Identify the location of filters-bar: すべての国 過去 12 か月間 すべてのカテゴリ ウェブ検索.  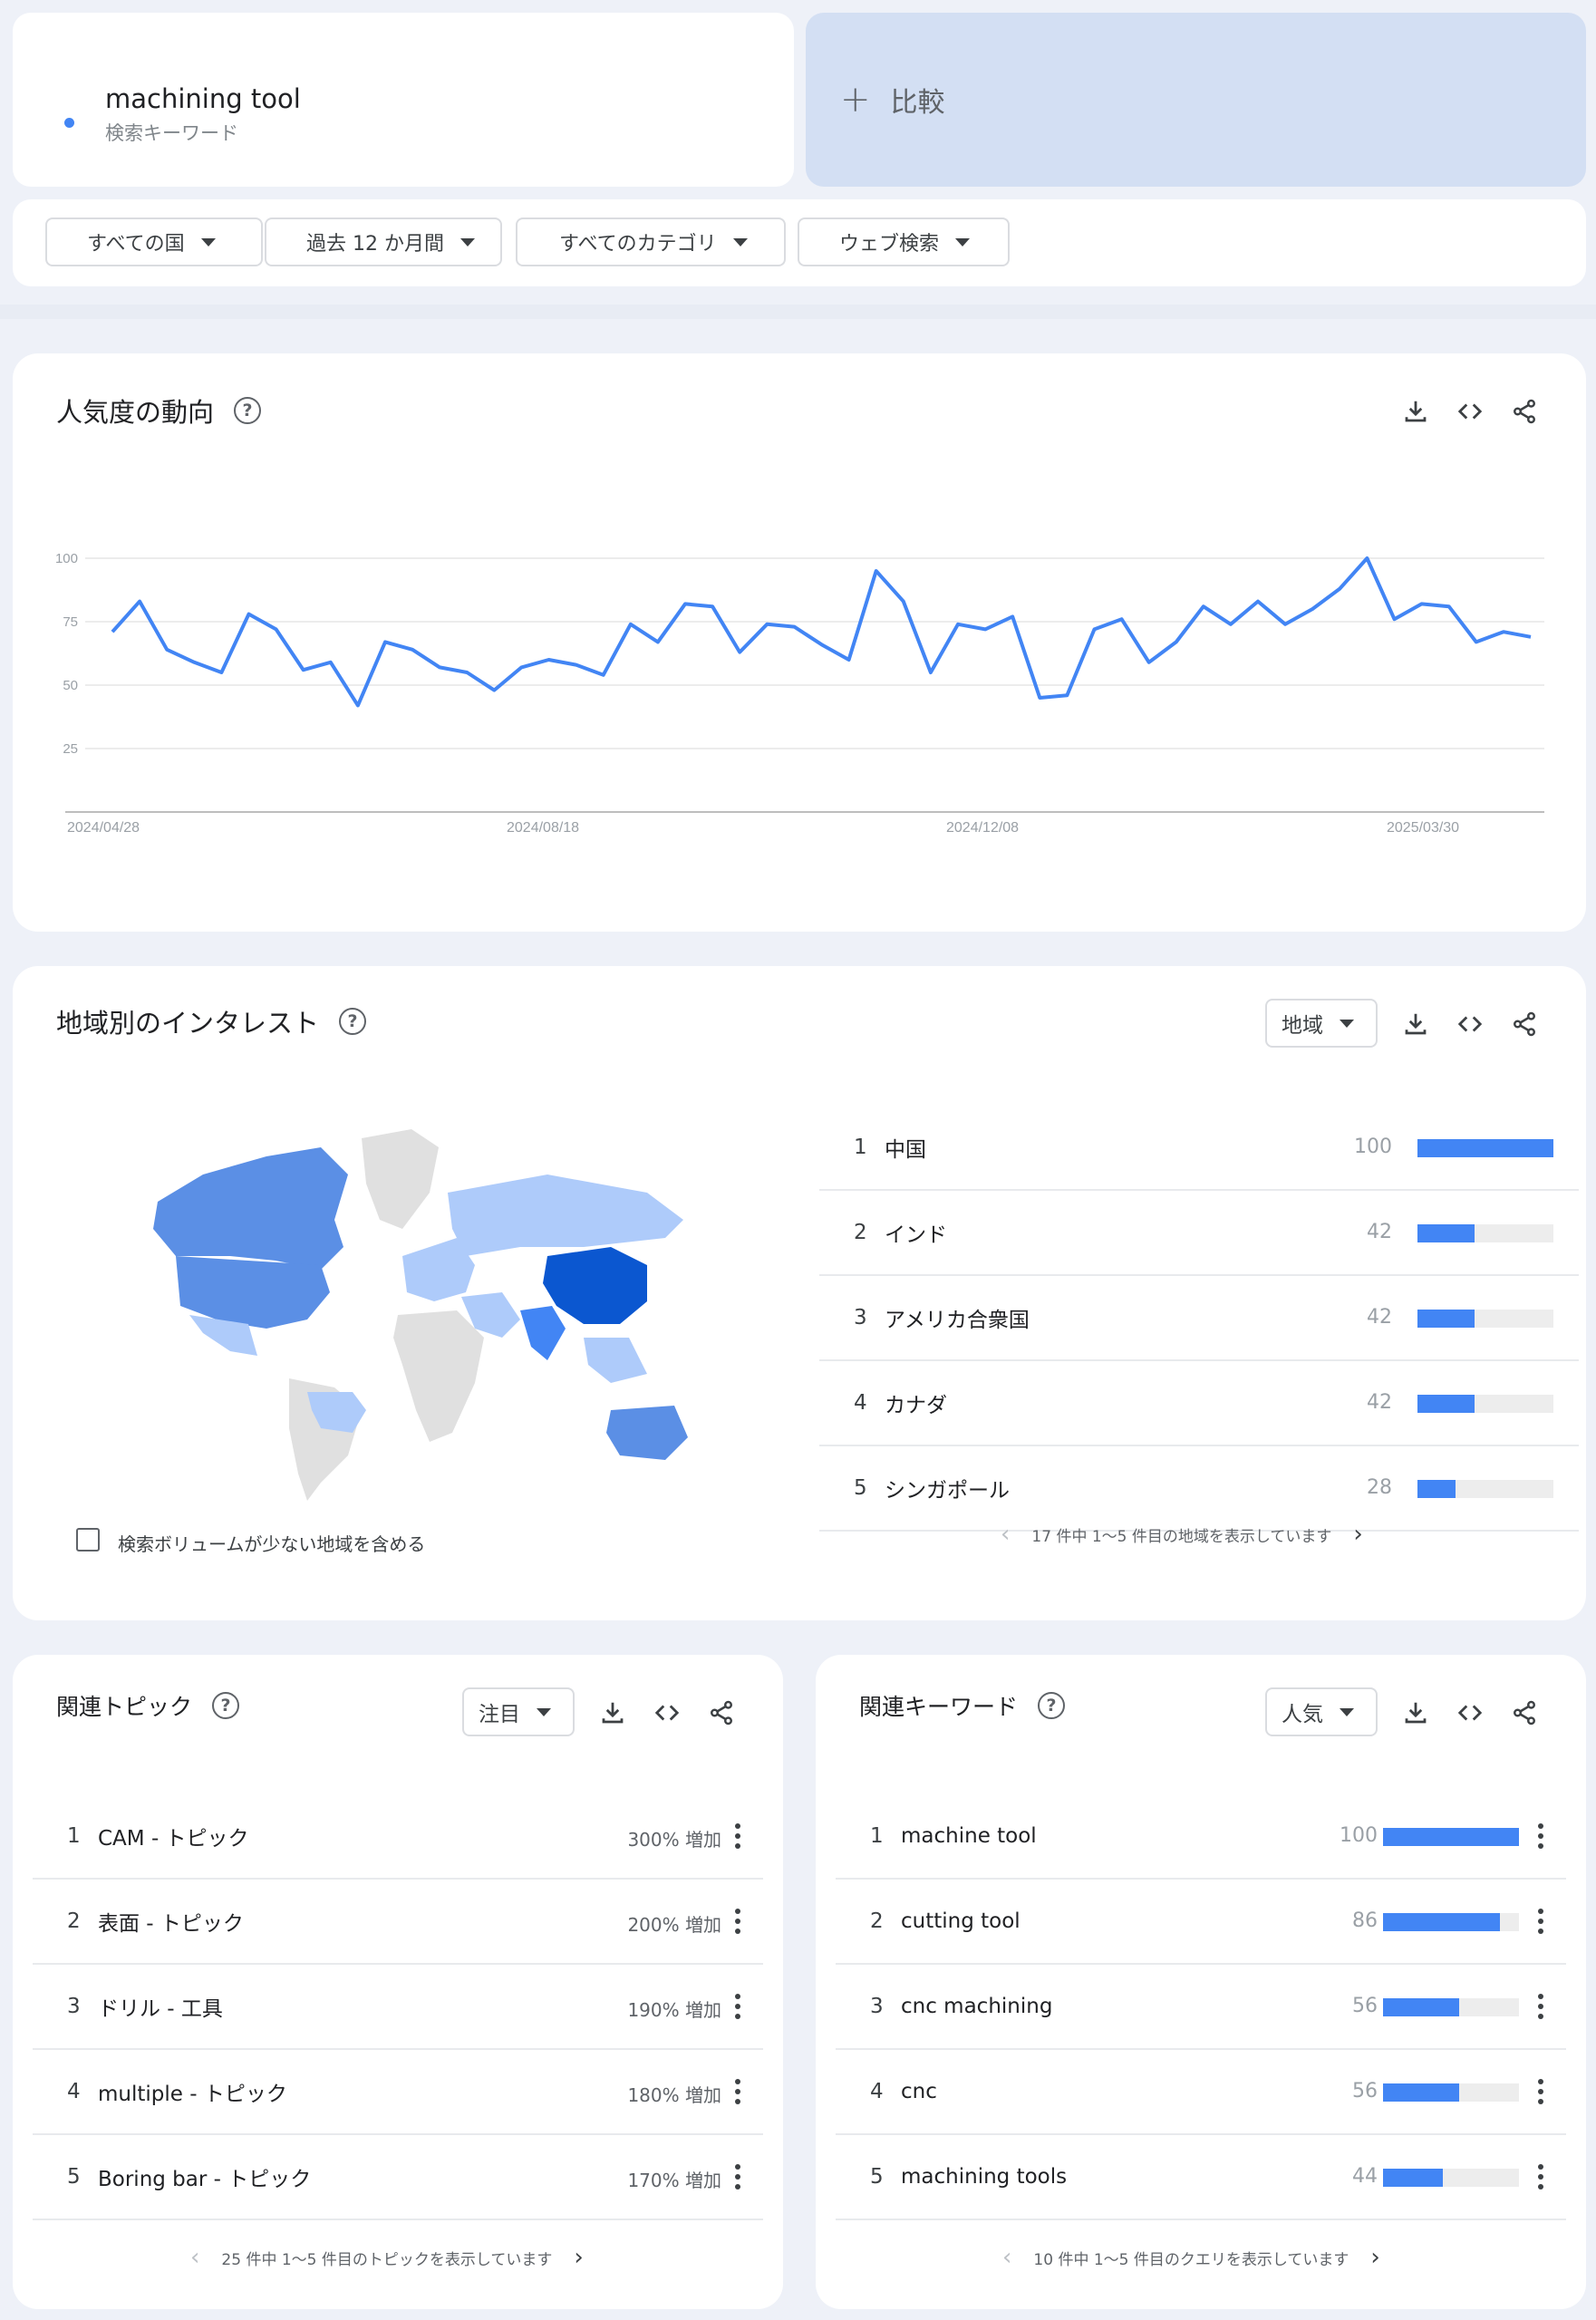
(799, 243).